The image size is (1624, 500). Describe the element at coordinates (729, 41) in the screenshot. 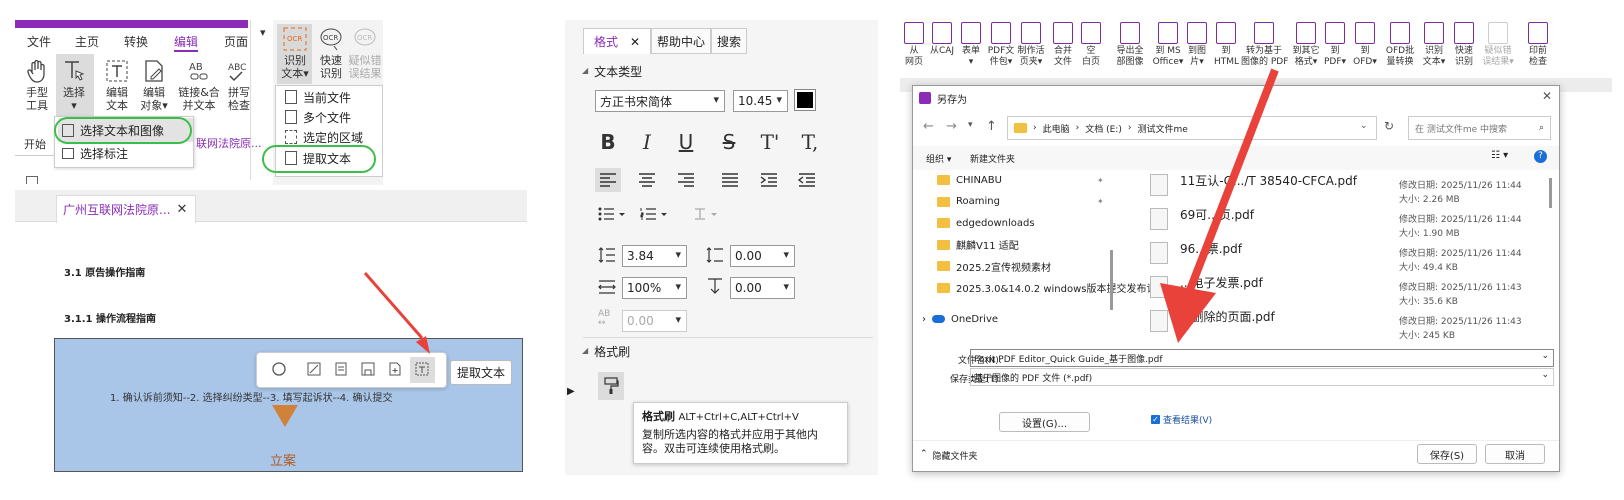

I see `tab-search: 搜索` at that location.